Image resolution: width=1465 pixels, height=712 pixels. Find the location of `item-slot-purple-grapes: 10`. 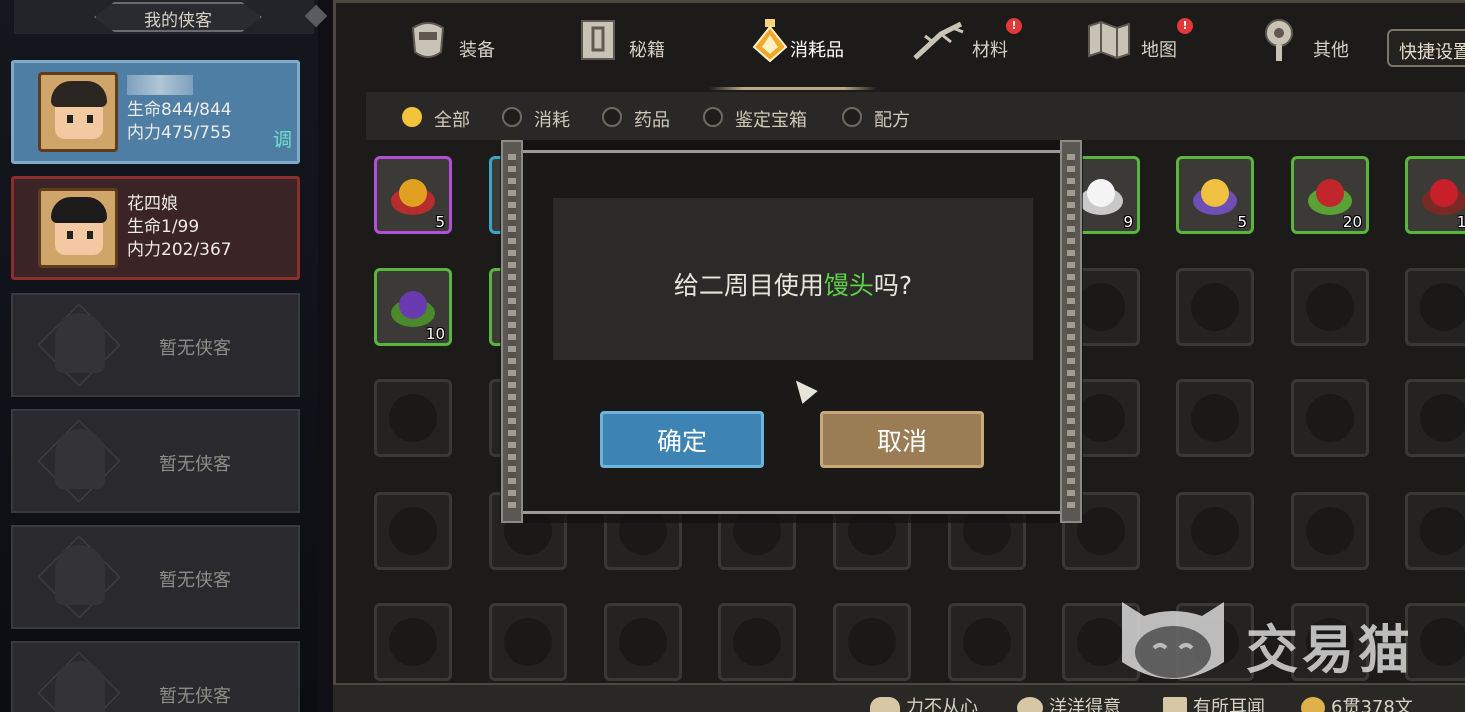

item-slot-purple-grapes: 10 is located at coordinates (413, 307).